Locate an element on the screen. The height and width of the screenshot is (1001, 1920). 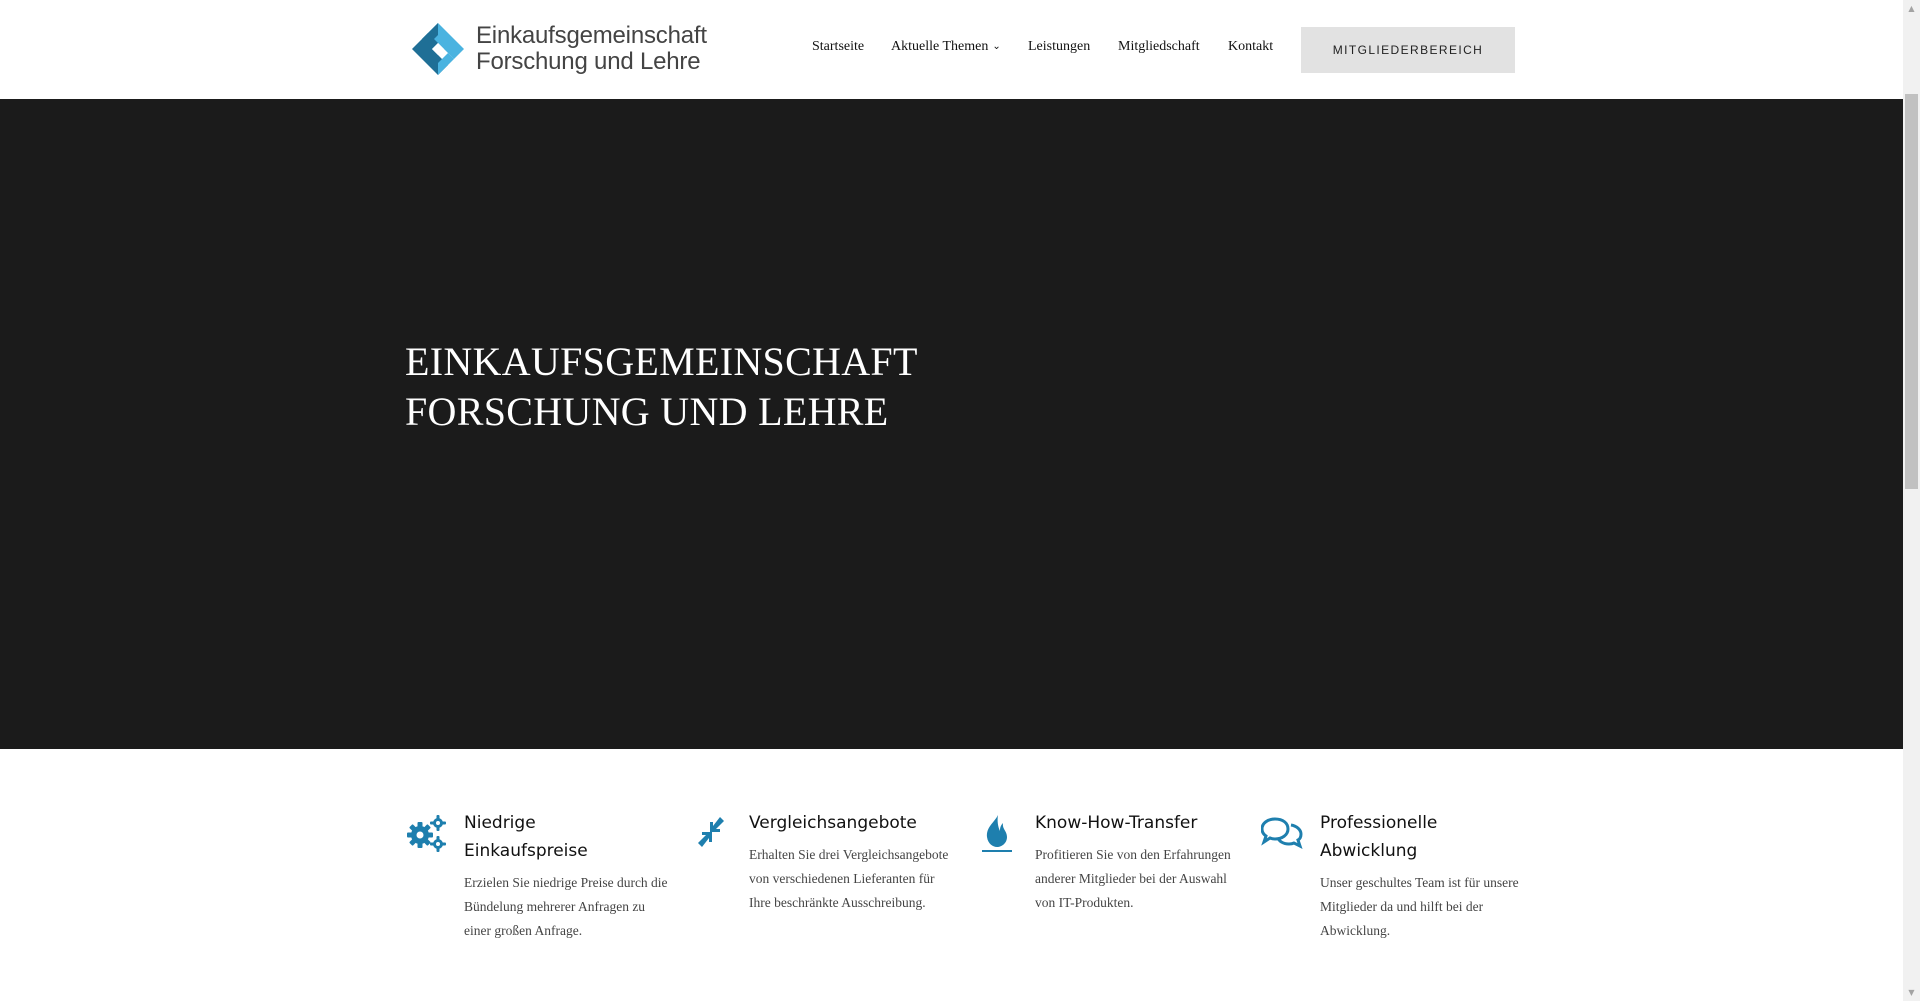
nav-label: Kontakt is located at coordinates (1251, 46).